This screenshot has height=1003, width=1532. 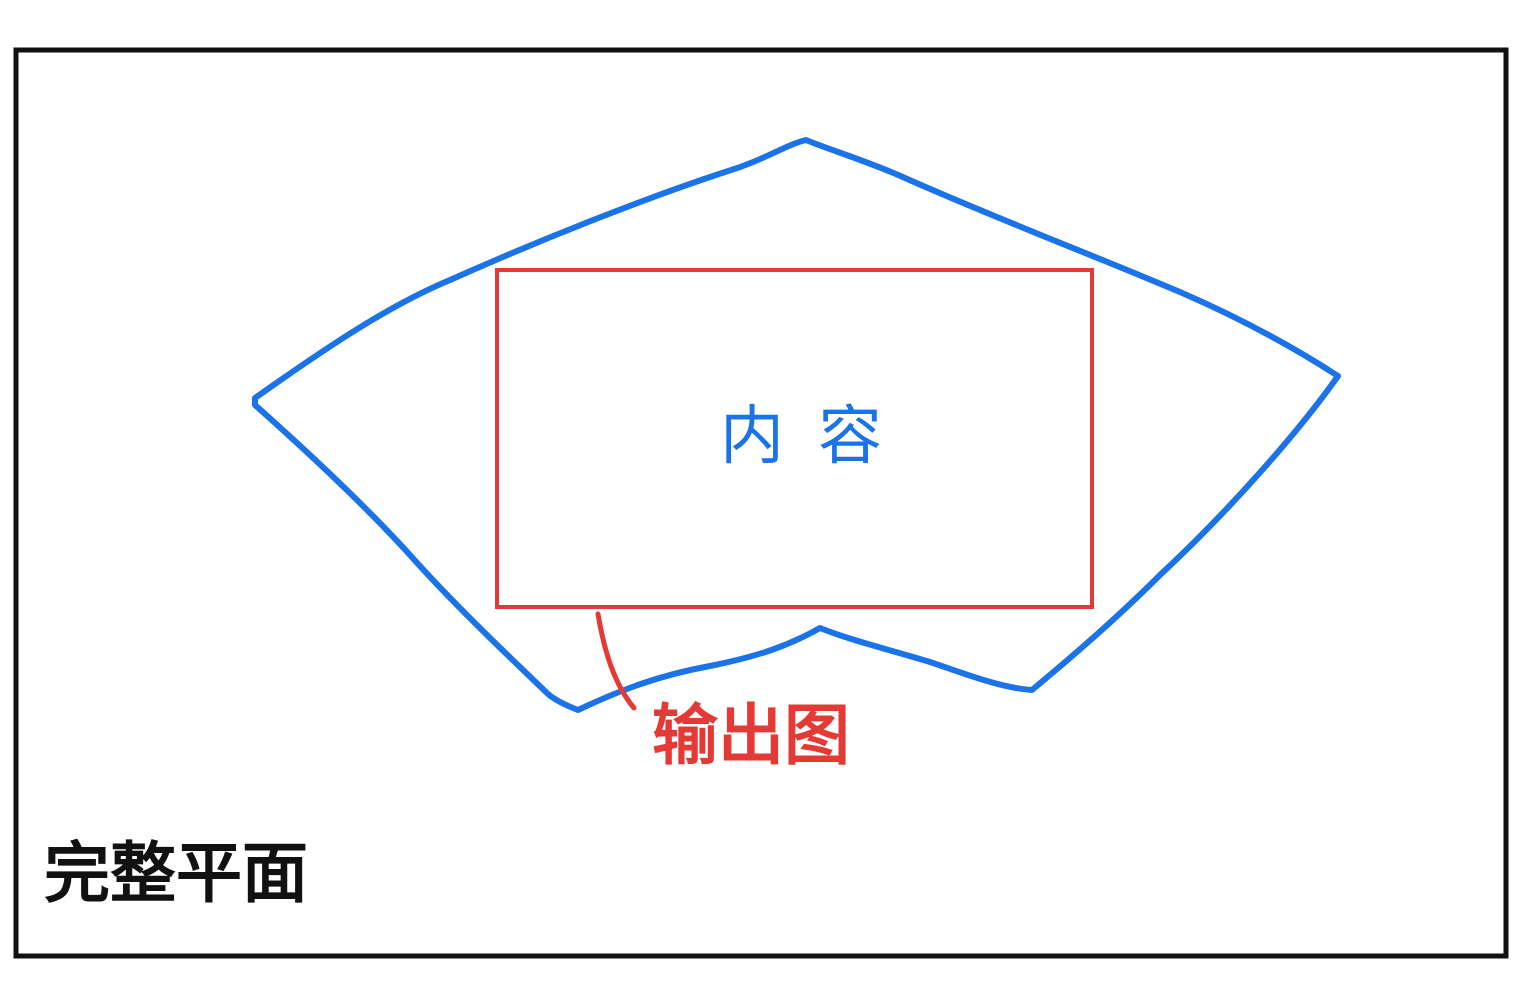 What do you see at coordinates (176, 873) in the screenshot?
I see `full-plane-label: 完整平面` at bounding box center [176, 873].